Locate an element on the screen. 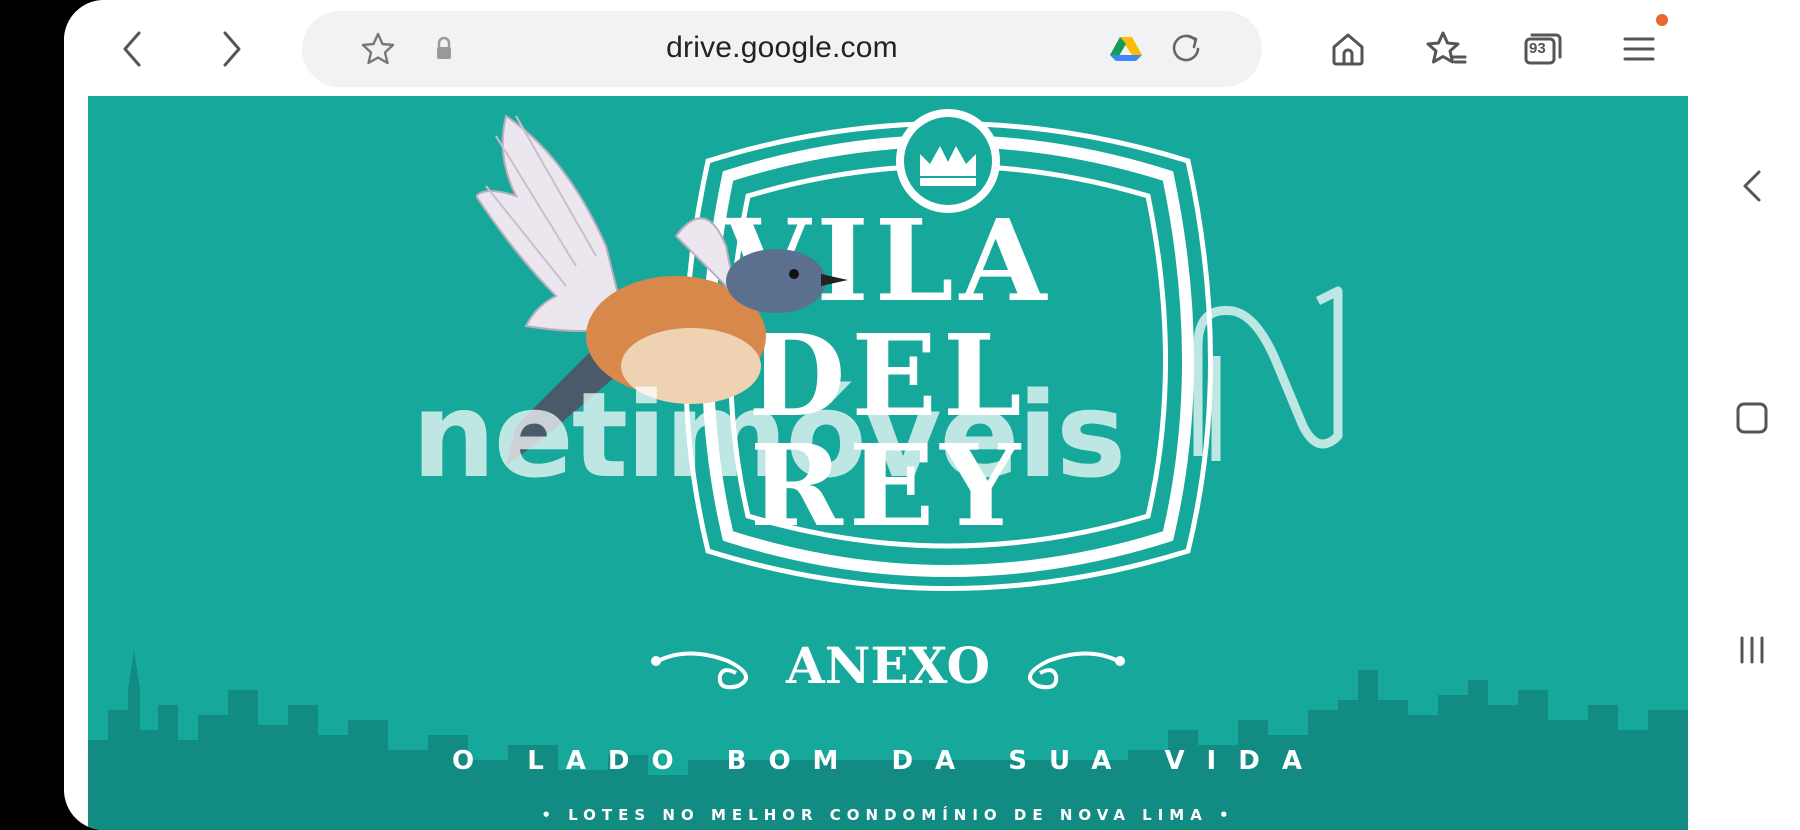 This screenshot has width=1800, height=830. system-home-button is located at coordinates (1752, 418).